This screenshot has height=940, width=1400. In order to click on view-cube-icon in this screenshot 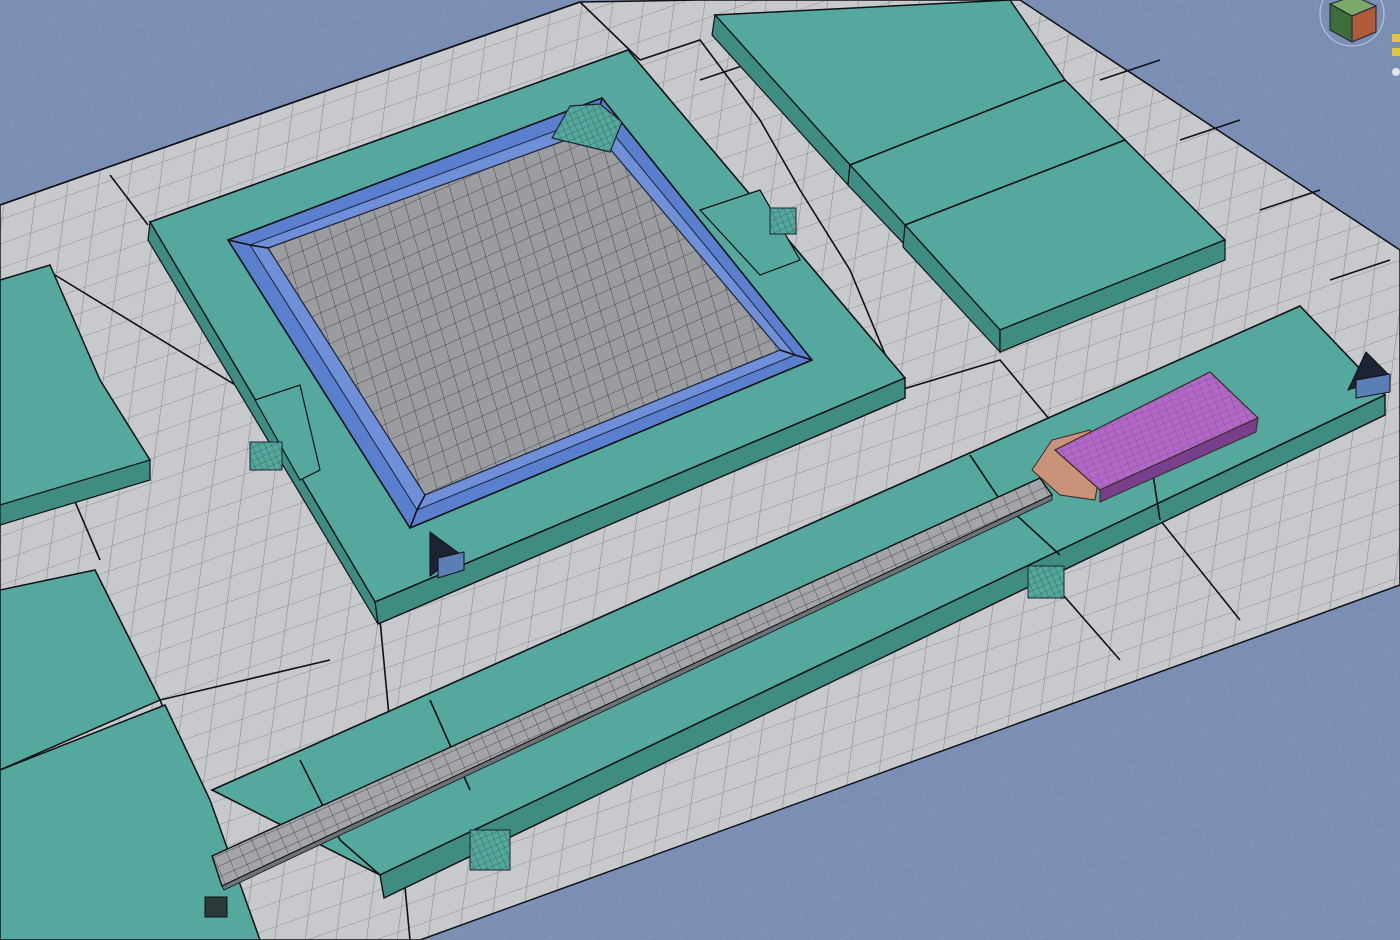, I will do `click(1355, 40)`.